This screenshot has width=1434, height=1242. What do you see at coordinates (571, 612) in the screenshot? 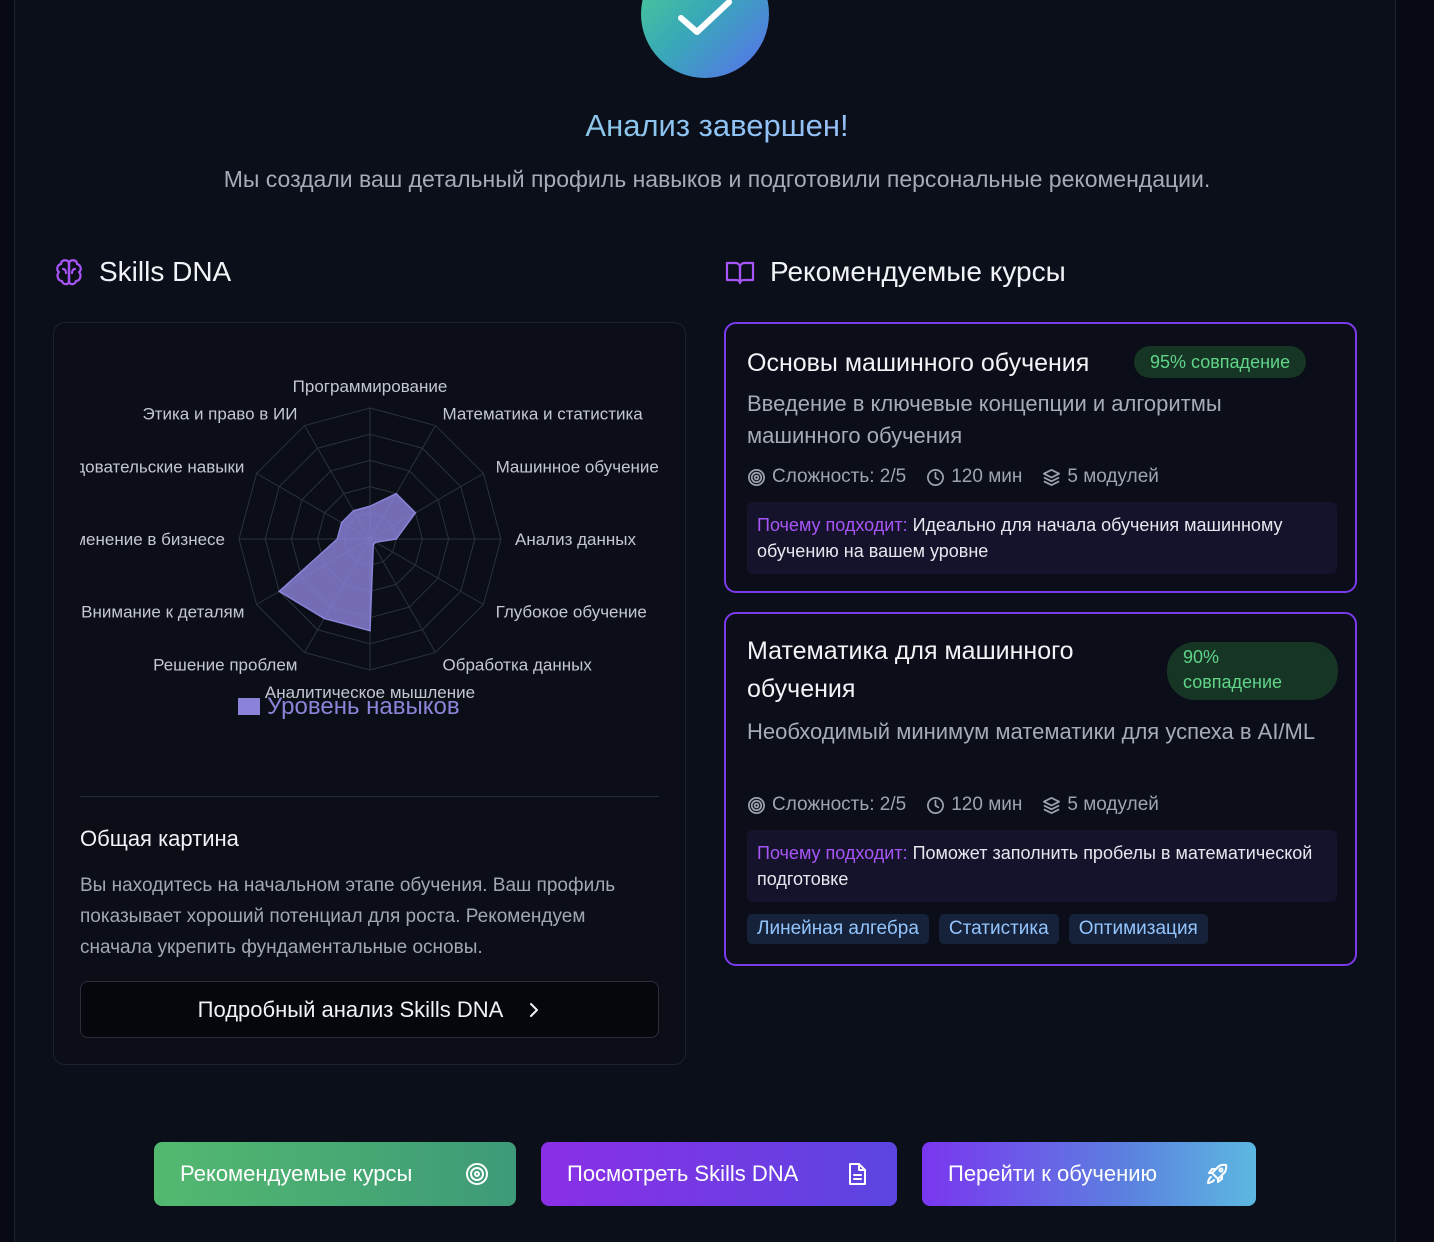
I see `radar-axis-label: Глубокое обучение` at bounding box center [571, 612].